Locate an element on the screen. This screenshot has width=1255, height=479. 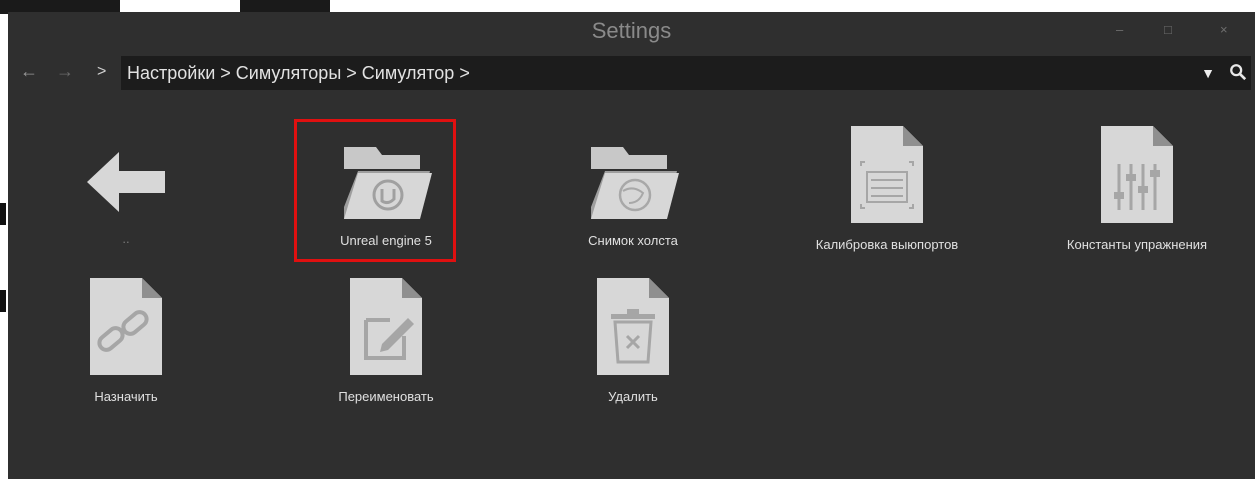
item-canvas-snapshot: Снимок холста is located at coordinates (633, 192).